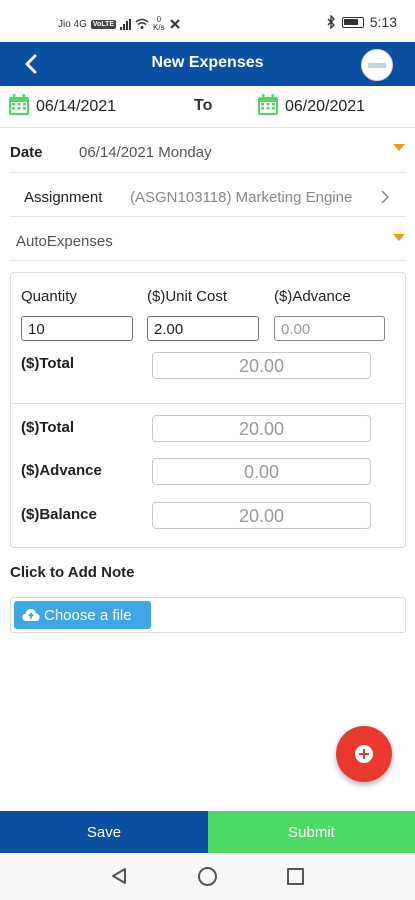 This screenshot has height=900, width=415. I want to click on total-label: ($)Total, so click(48, 427).